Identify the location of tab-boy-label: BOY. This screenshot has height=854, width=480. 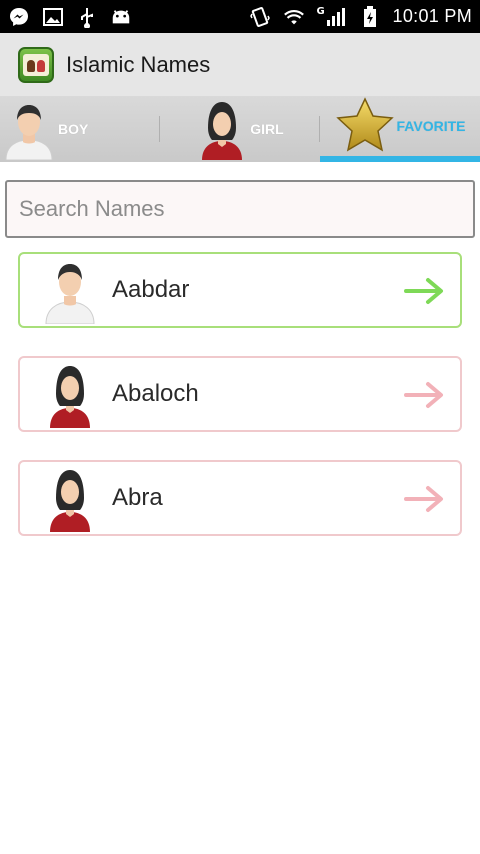
(73, 129).